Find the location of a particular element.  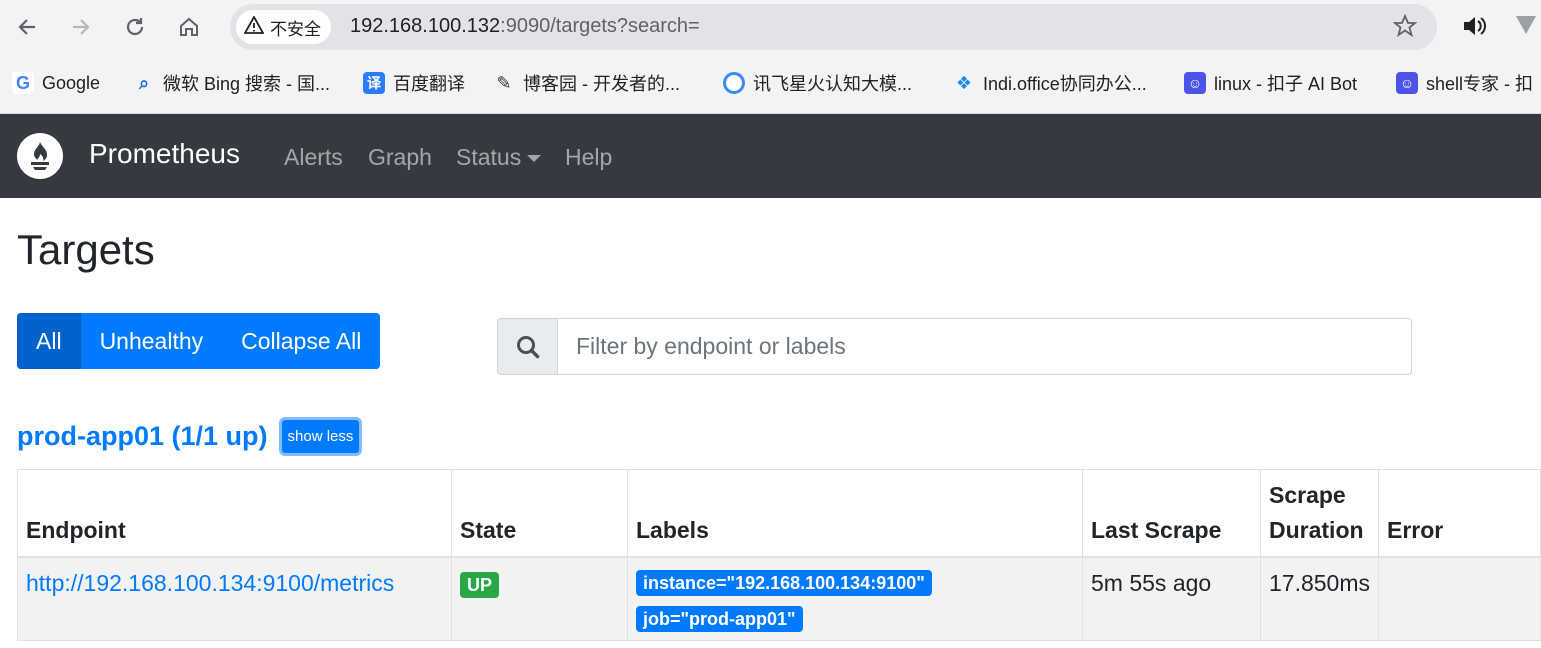

security-label: 不安全 is located at coordinates (295, 29).